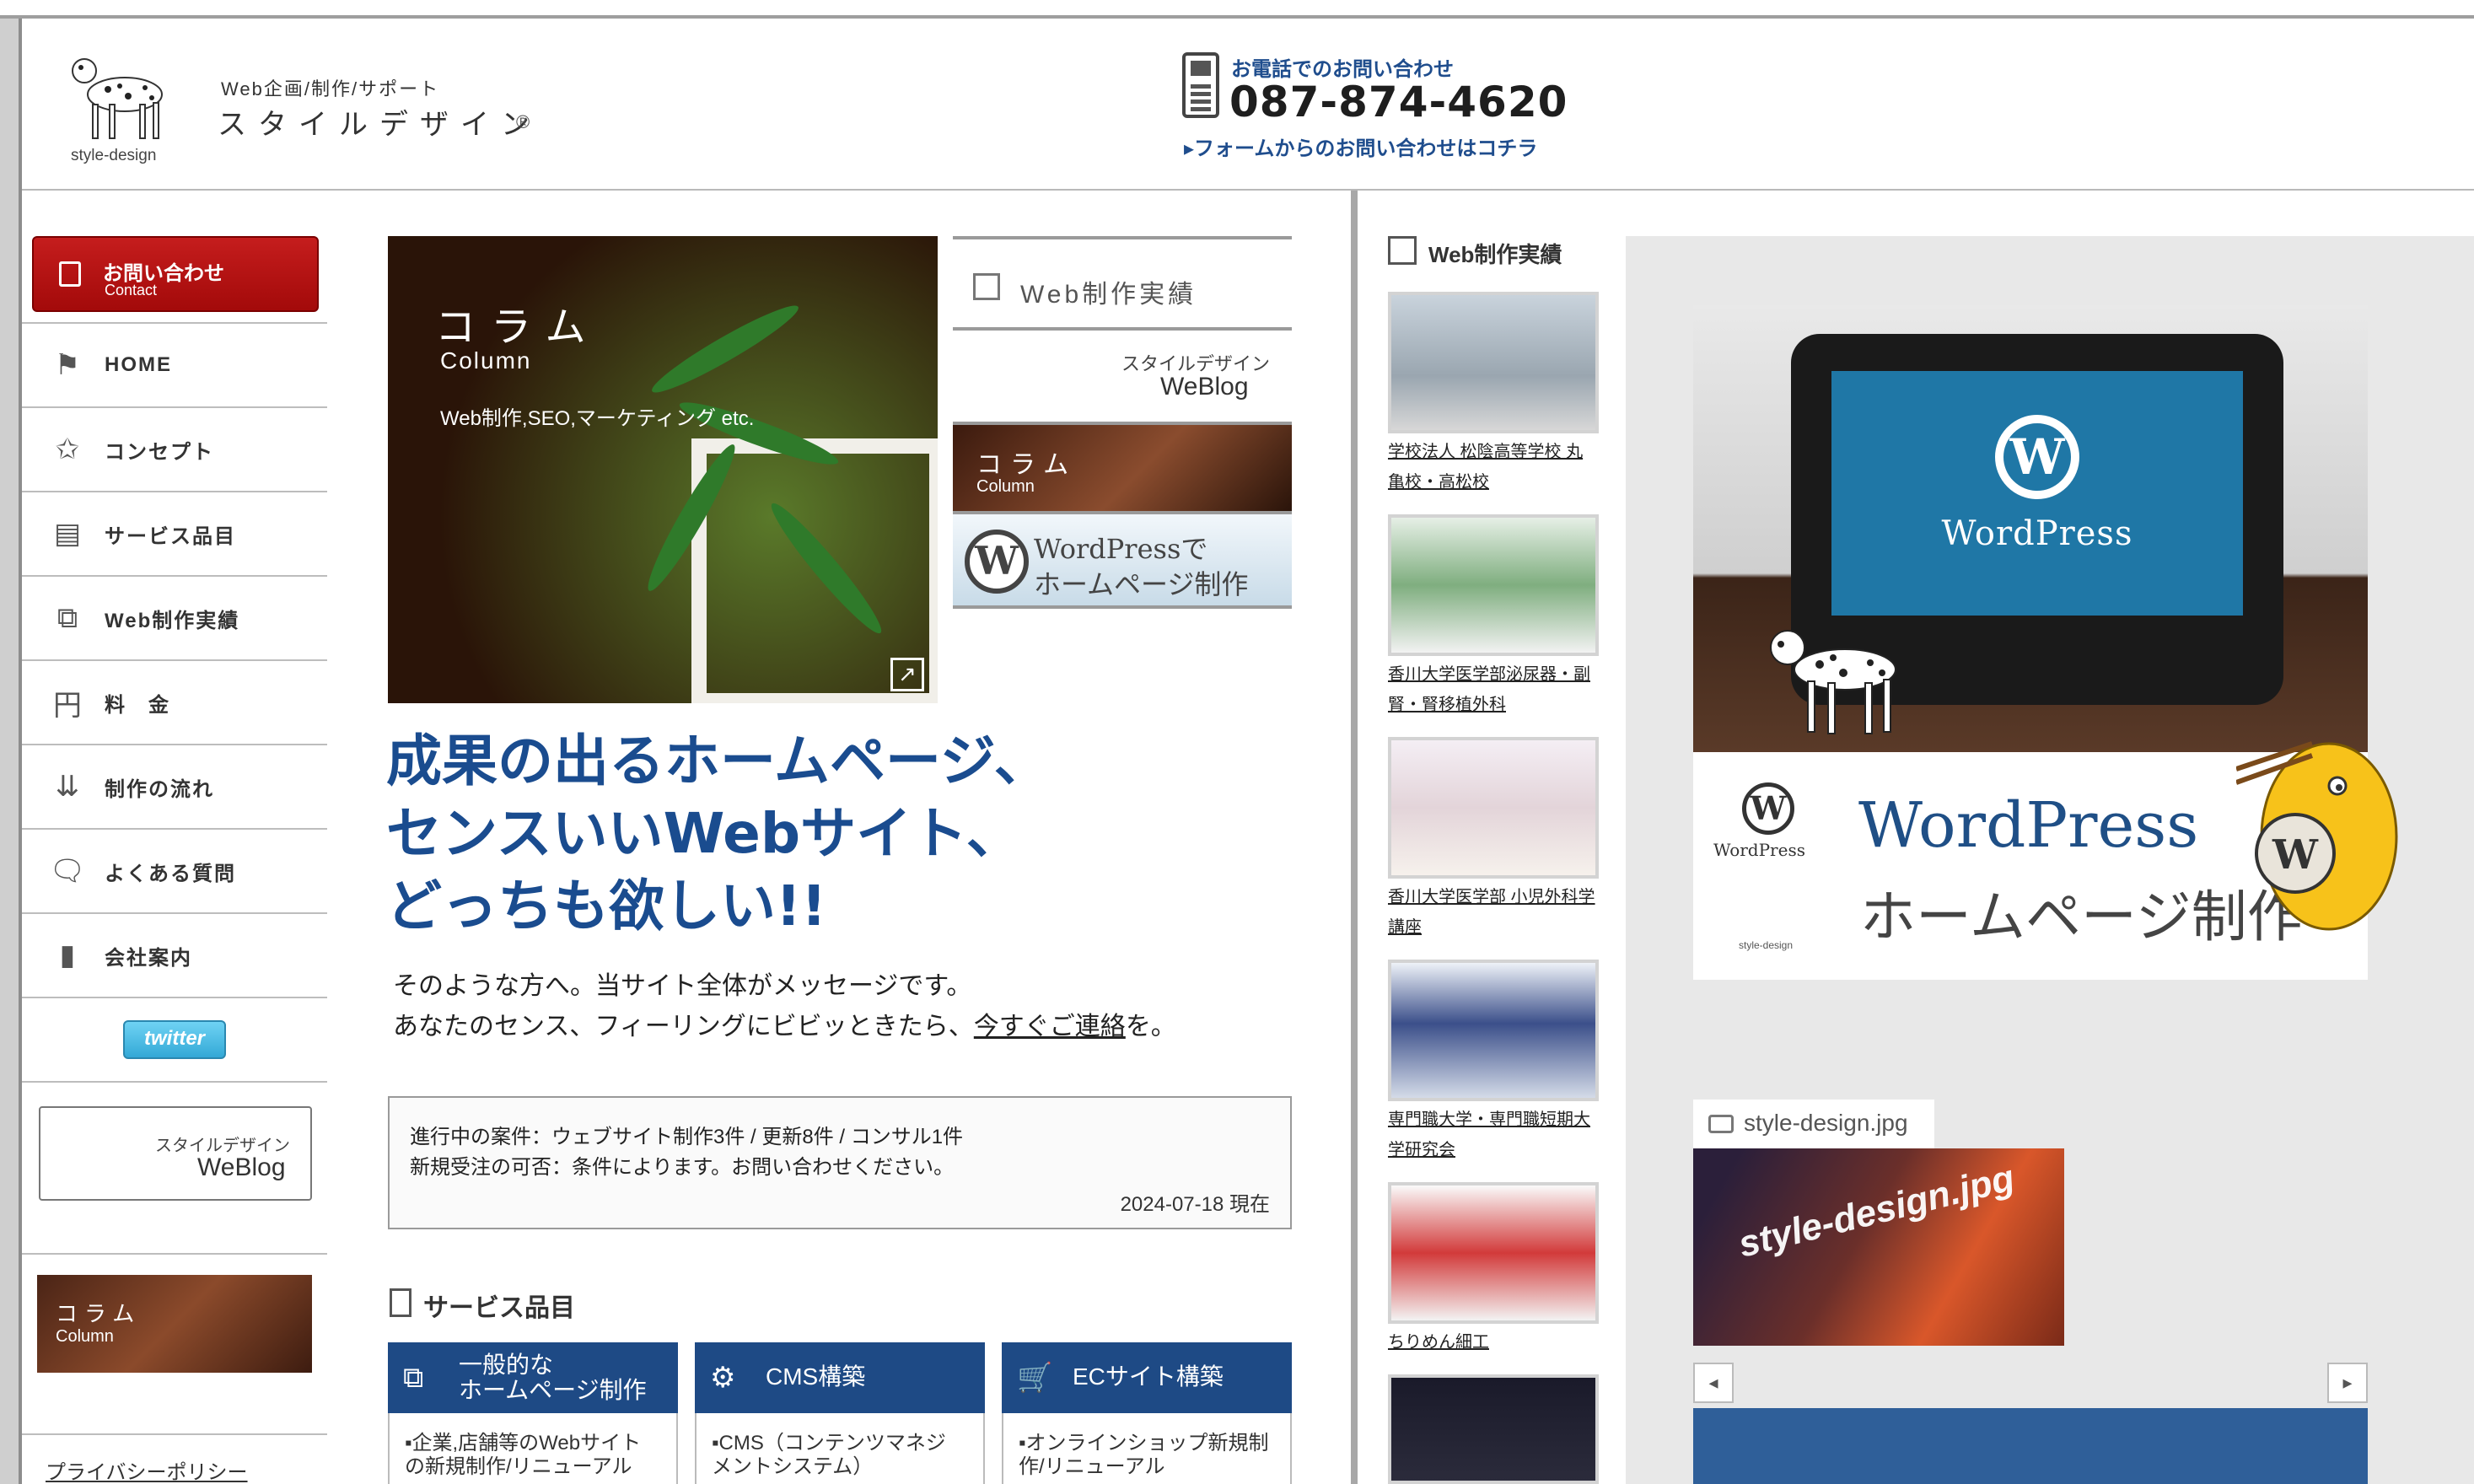 The image size is (2474, 1484). Describe the element at coordinates (1494, 1342) in the screenshot. I see `work-caption-link: ちりめん細工` at that location.